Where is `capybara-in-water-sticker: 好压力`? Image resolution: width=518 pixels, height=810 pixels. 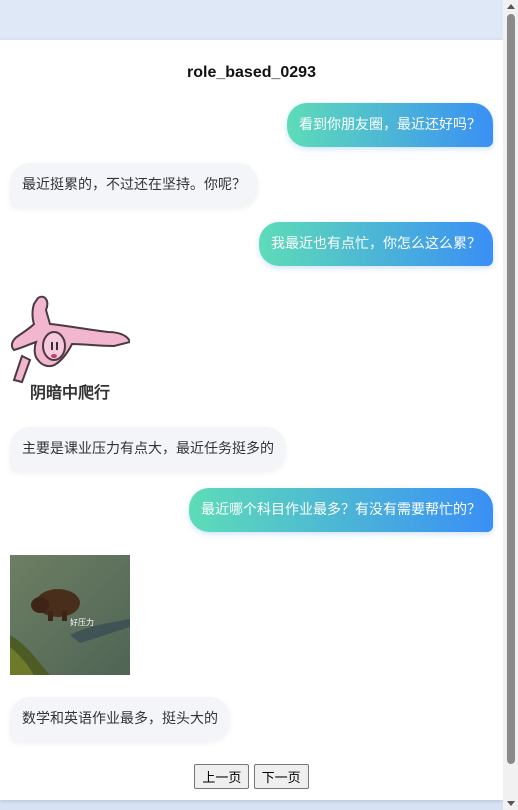
capybara-in-water-sticker: 好压力 is located at coordinates (70, 615).